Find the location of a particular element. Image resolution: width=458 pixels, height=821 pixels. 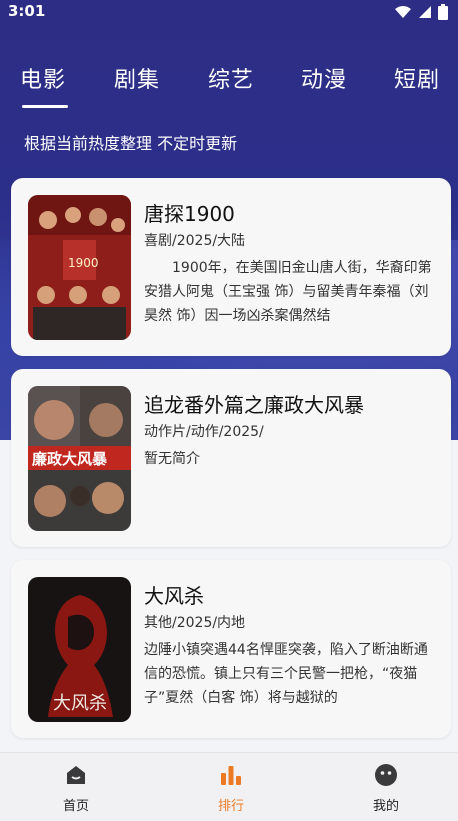

home-icon is located at coordinates (76, 775).